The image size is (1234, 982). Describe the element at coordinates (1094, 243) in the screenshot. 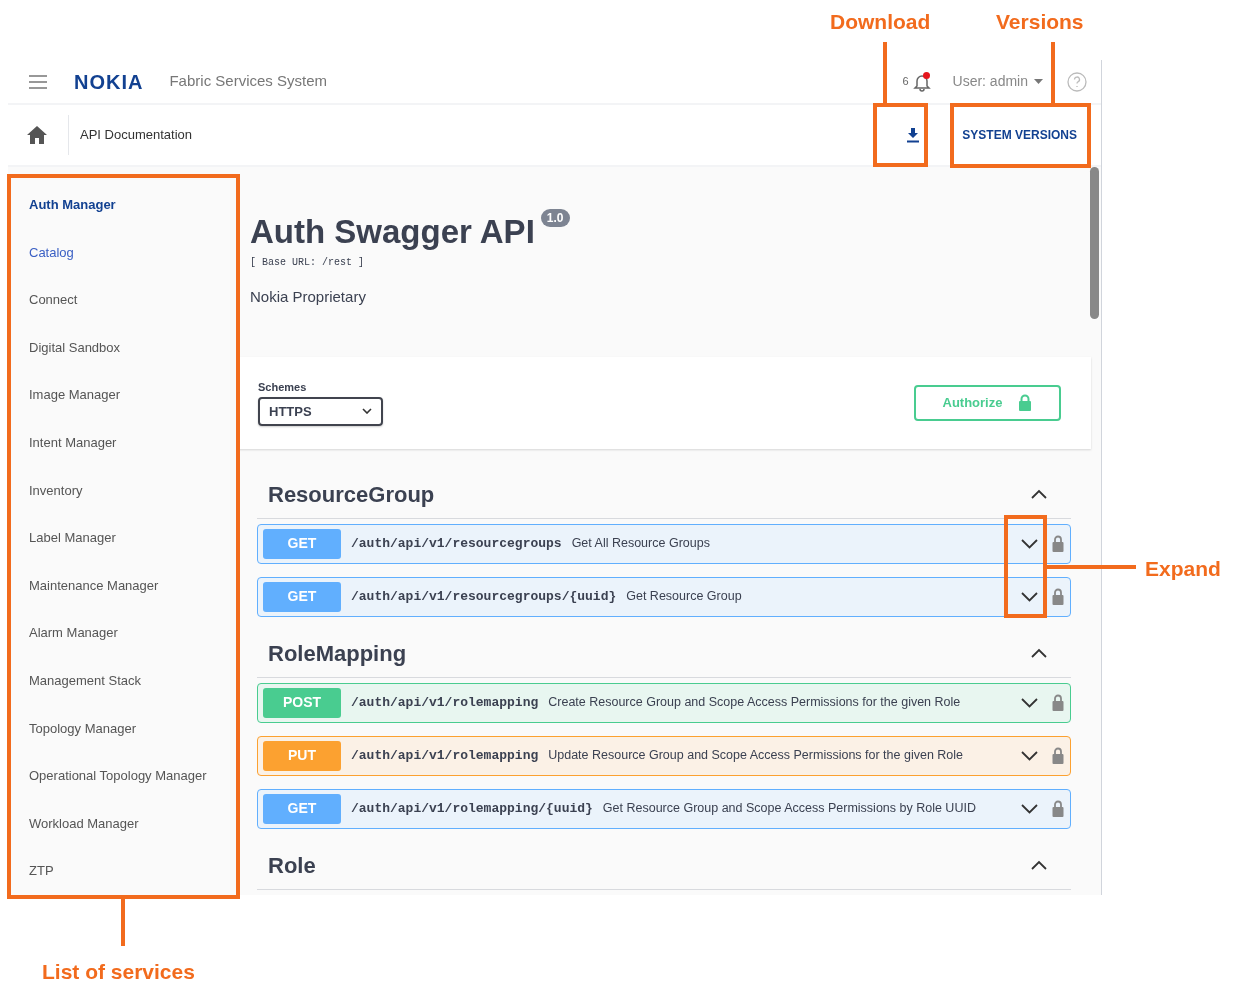

I see `scrollbar` at that location.